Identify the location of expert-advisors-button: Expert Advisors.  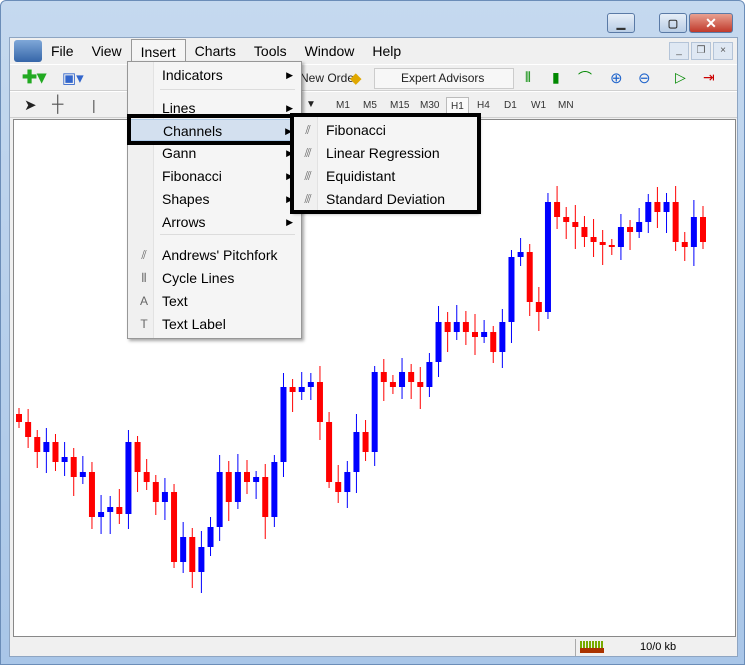
(444, 78).